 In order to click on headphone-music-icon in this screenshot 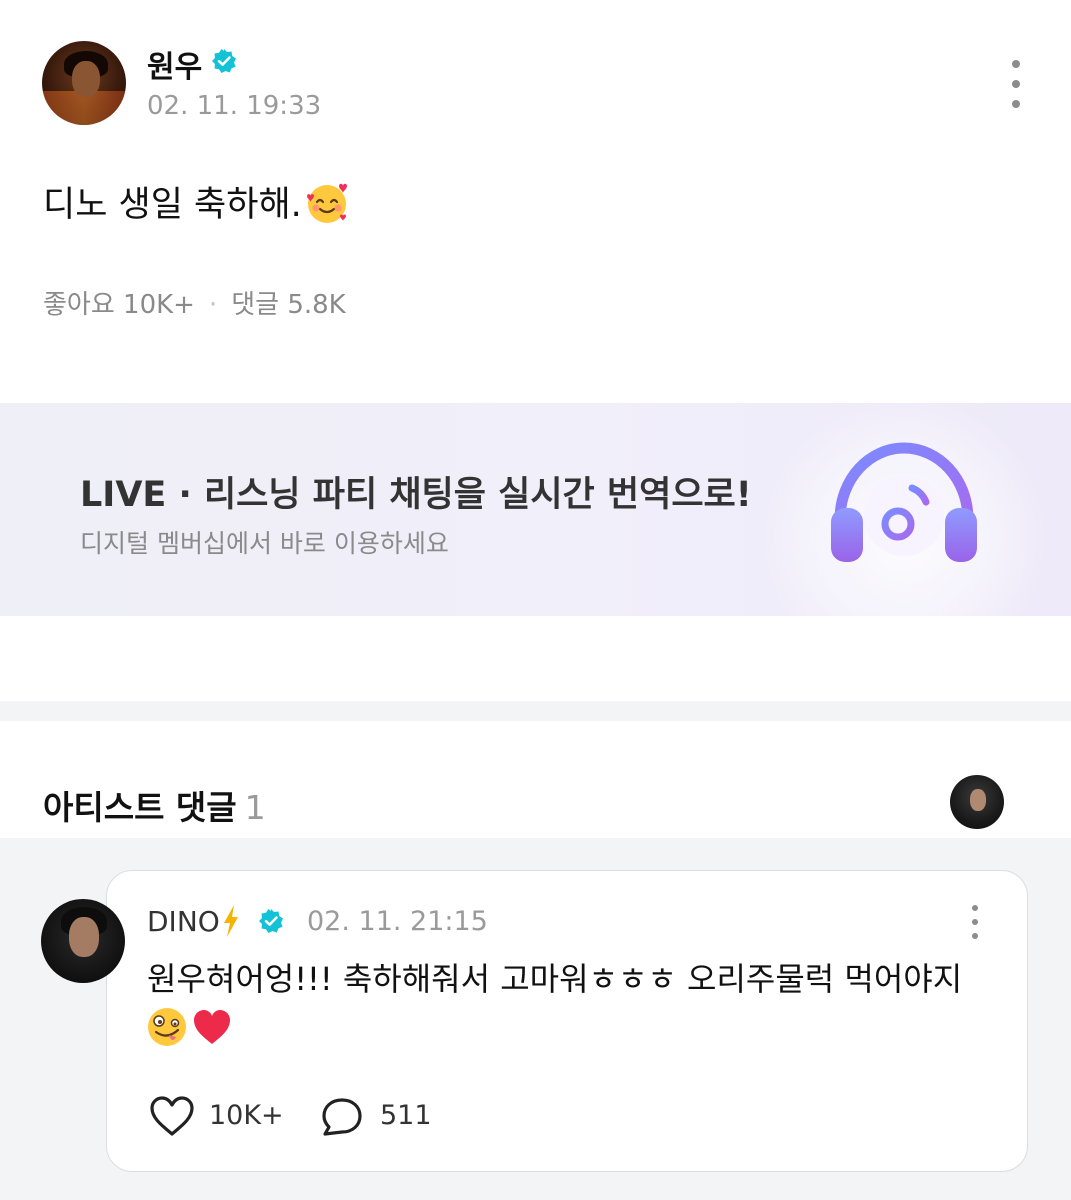, I will do `click(904, 502)`.